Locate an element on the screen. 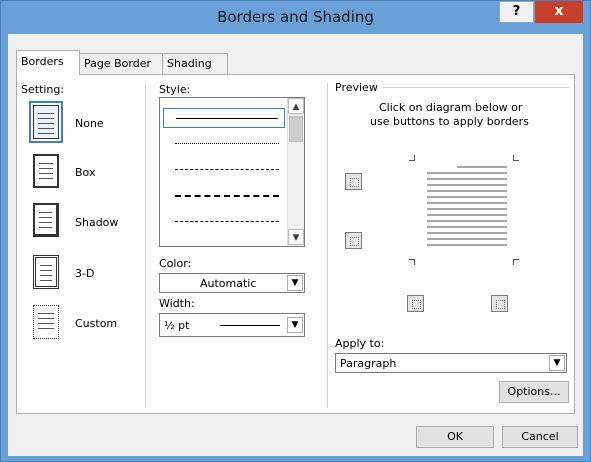 This screenshot has width=591, height=462. apply-to-value: Paragraph is located at coordinates (368, 363).